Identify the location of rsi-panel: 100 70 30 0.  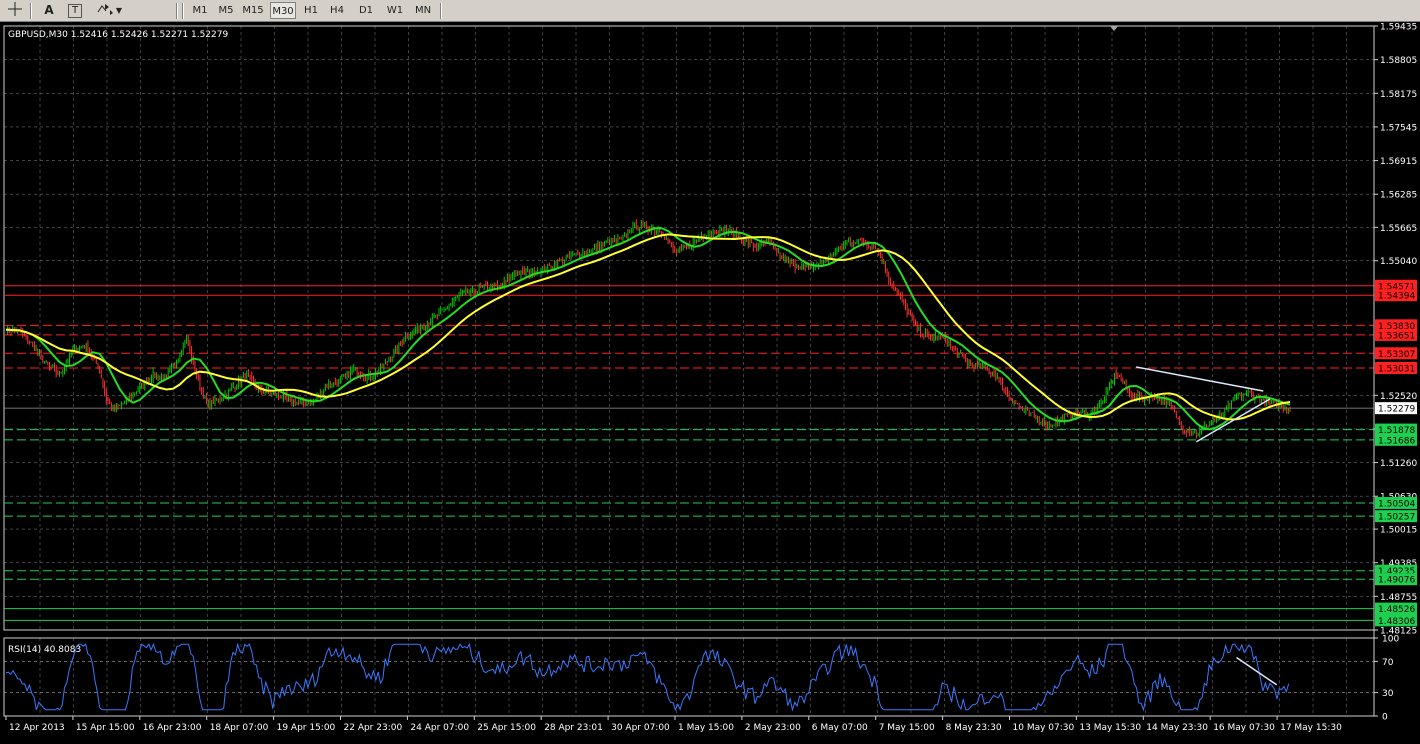
(701, 679).